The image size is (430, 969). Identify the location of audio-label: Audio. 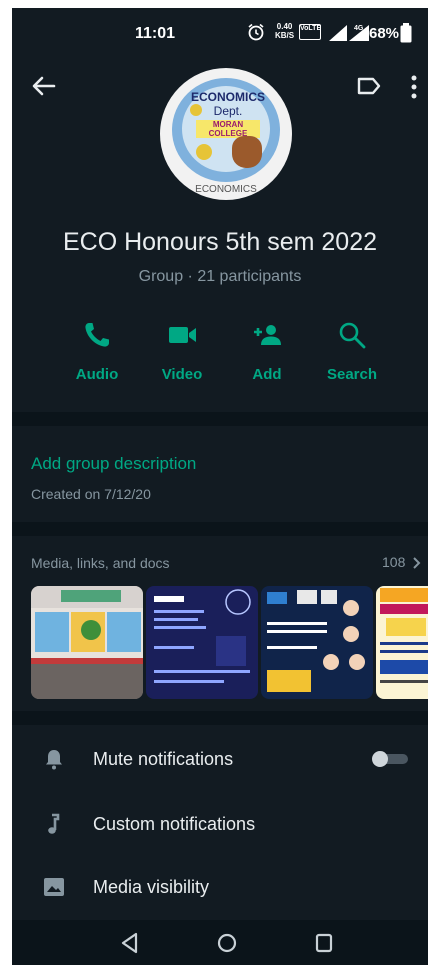
(97, 374).